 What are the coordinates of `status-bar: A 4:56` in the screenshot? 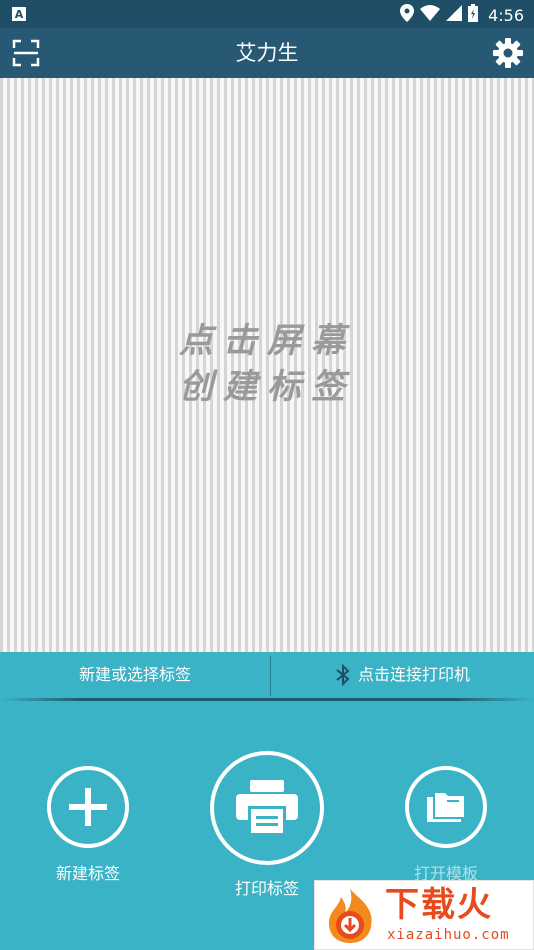 It's located at (267, 14).